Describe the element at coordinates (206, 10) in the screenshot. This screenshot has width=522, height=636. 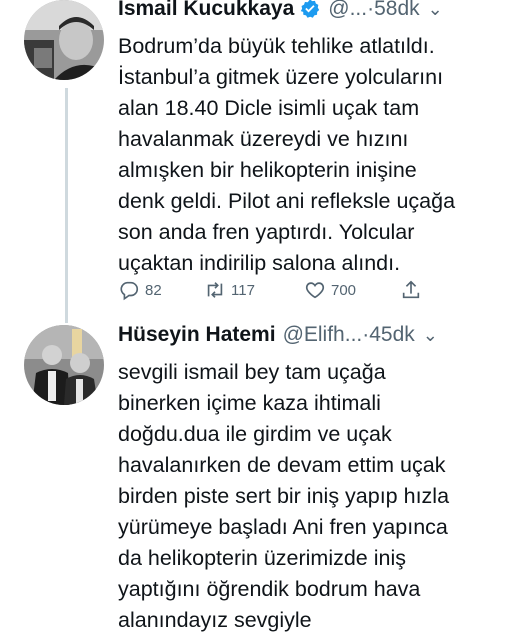
I see `author-name: Ismail Kucukkaya` at that location.